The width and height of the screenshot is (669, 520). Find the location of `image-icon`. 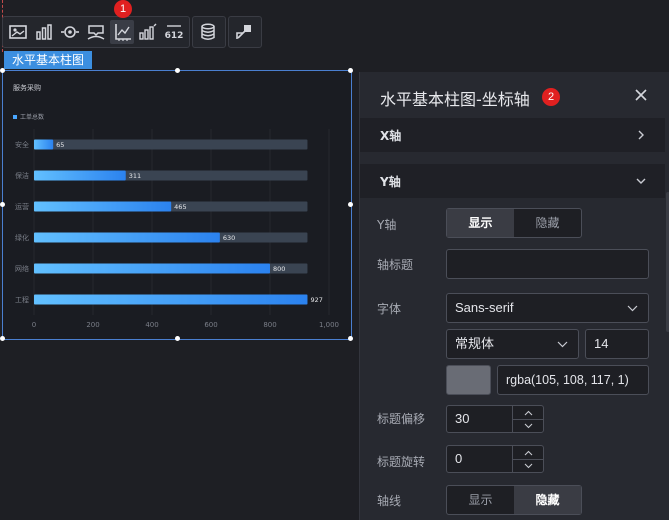

image-icon is located at coordinates (18, 32).